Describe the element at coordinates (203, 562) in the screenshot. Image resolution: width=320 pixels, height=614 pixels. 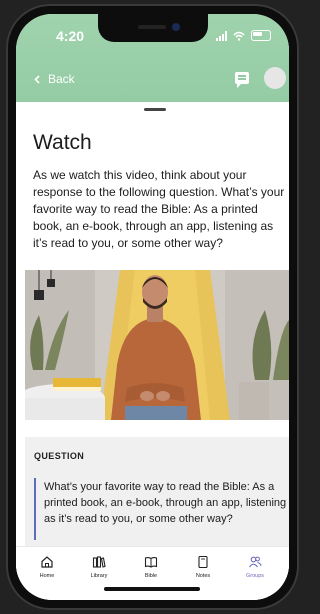
I see `notes-icon` at that location.